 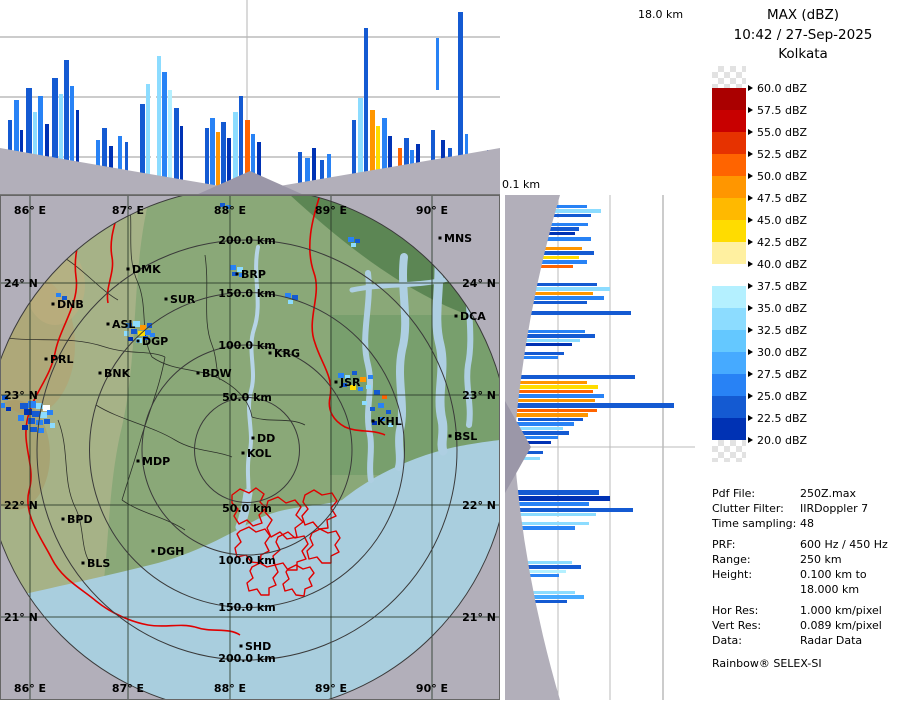 I want to click on legend-label: 52.5 dBZ, so click(x=777, y=154).